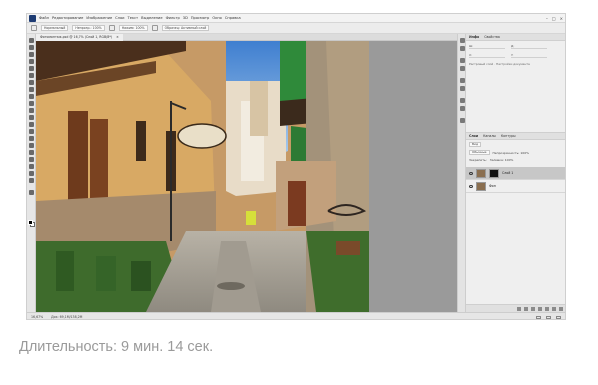  Describe the element at coordinates (461, 173) in the screenshot. I see `panel-icon-strip` at that location.